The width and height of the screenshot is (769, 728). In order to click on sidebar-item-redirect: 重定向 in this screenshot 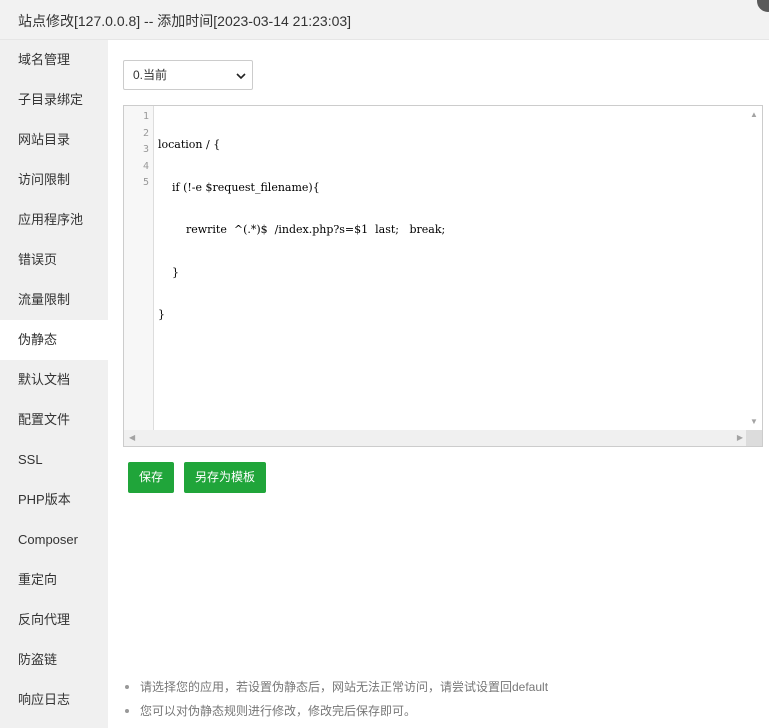, I will do `click(54, 580)`.